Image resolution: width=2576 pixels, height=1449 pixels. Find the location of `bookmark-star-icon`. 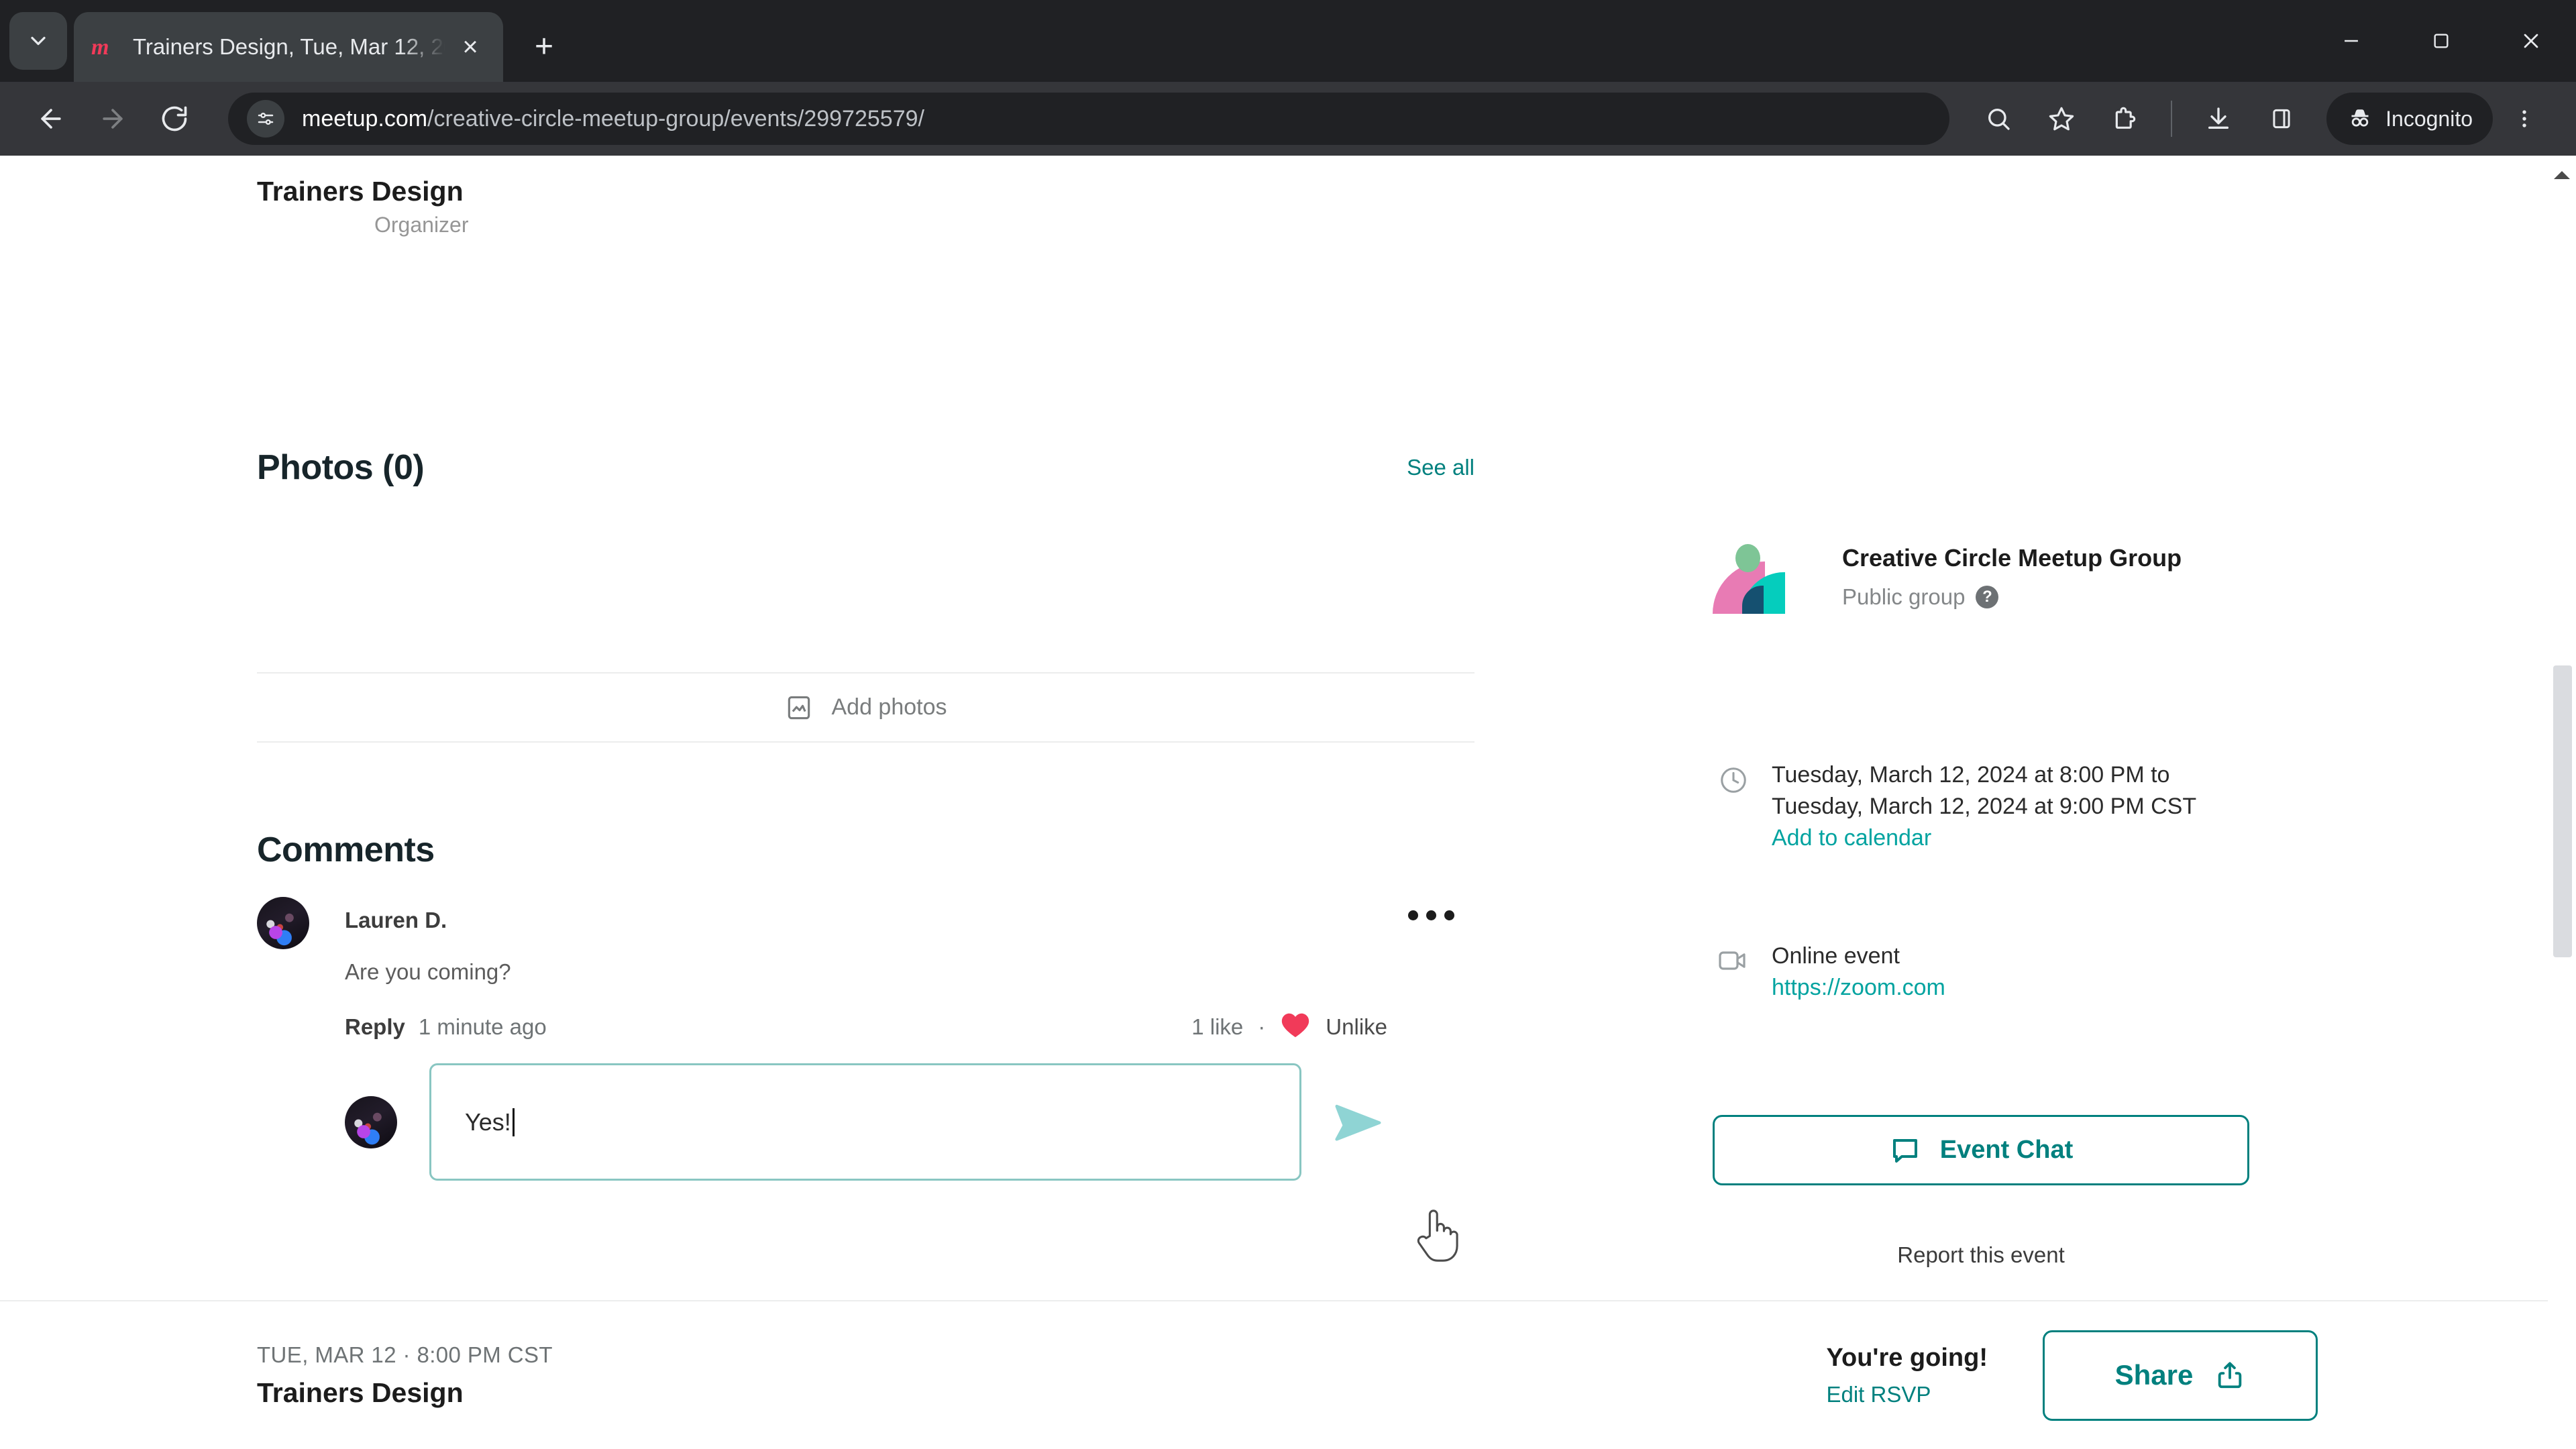

bookmark-star-icon is located at coordinates (2061, 118).